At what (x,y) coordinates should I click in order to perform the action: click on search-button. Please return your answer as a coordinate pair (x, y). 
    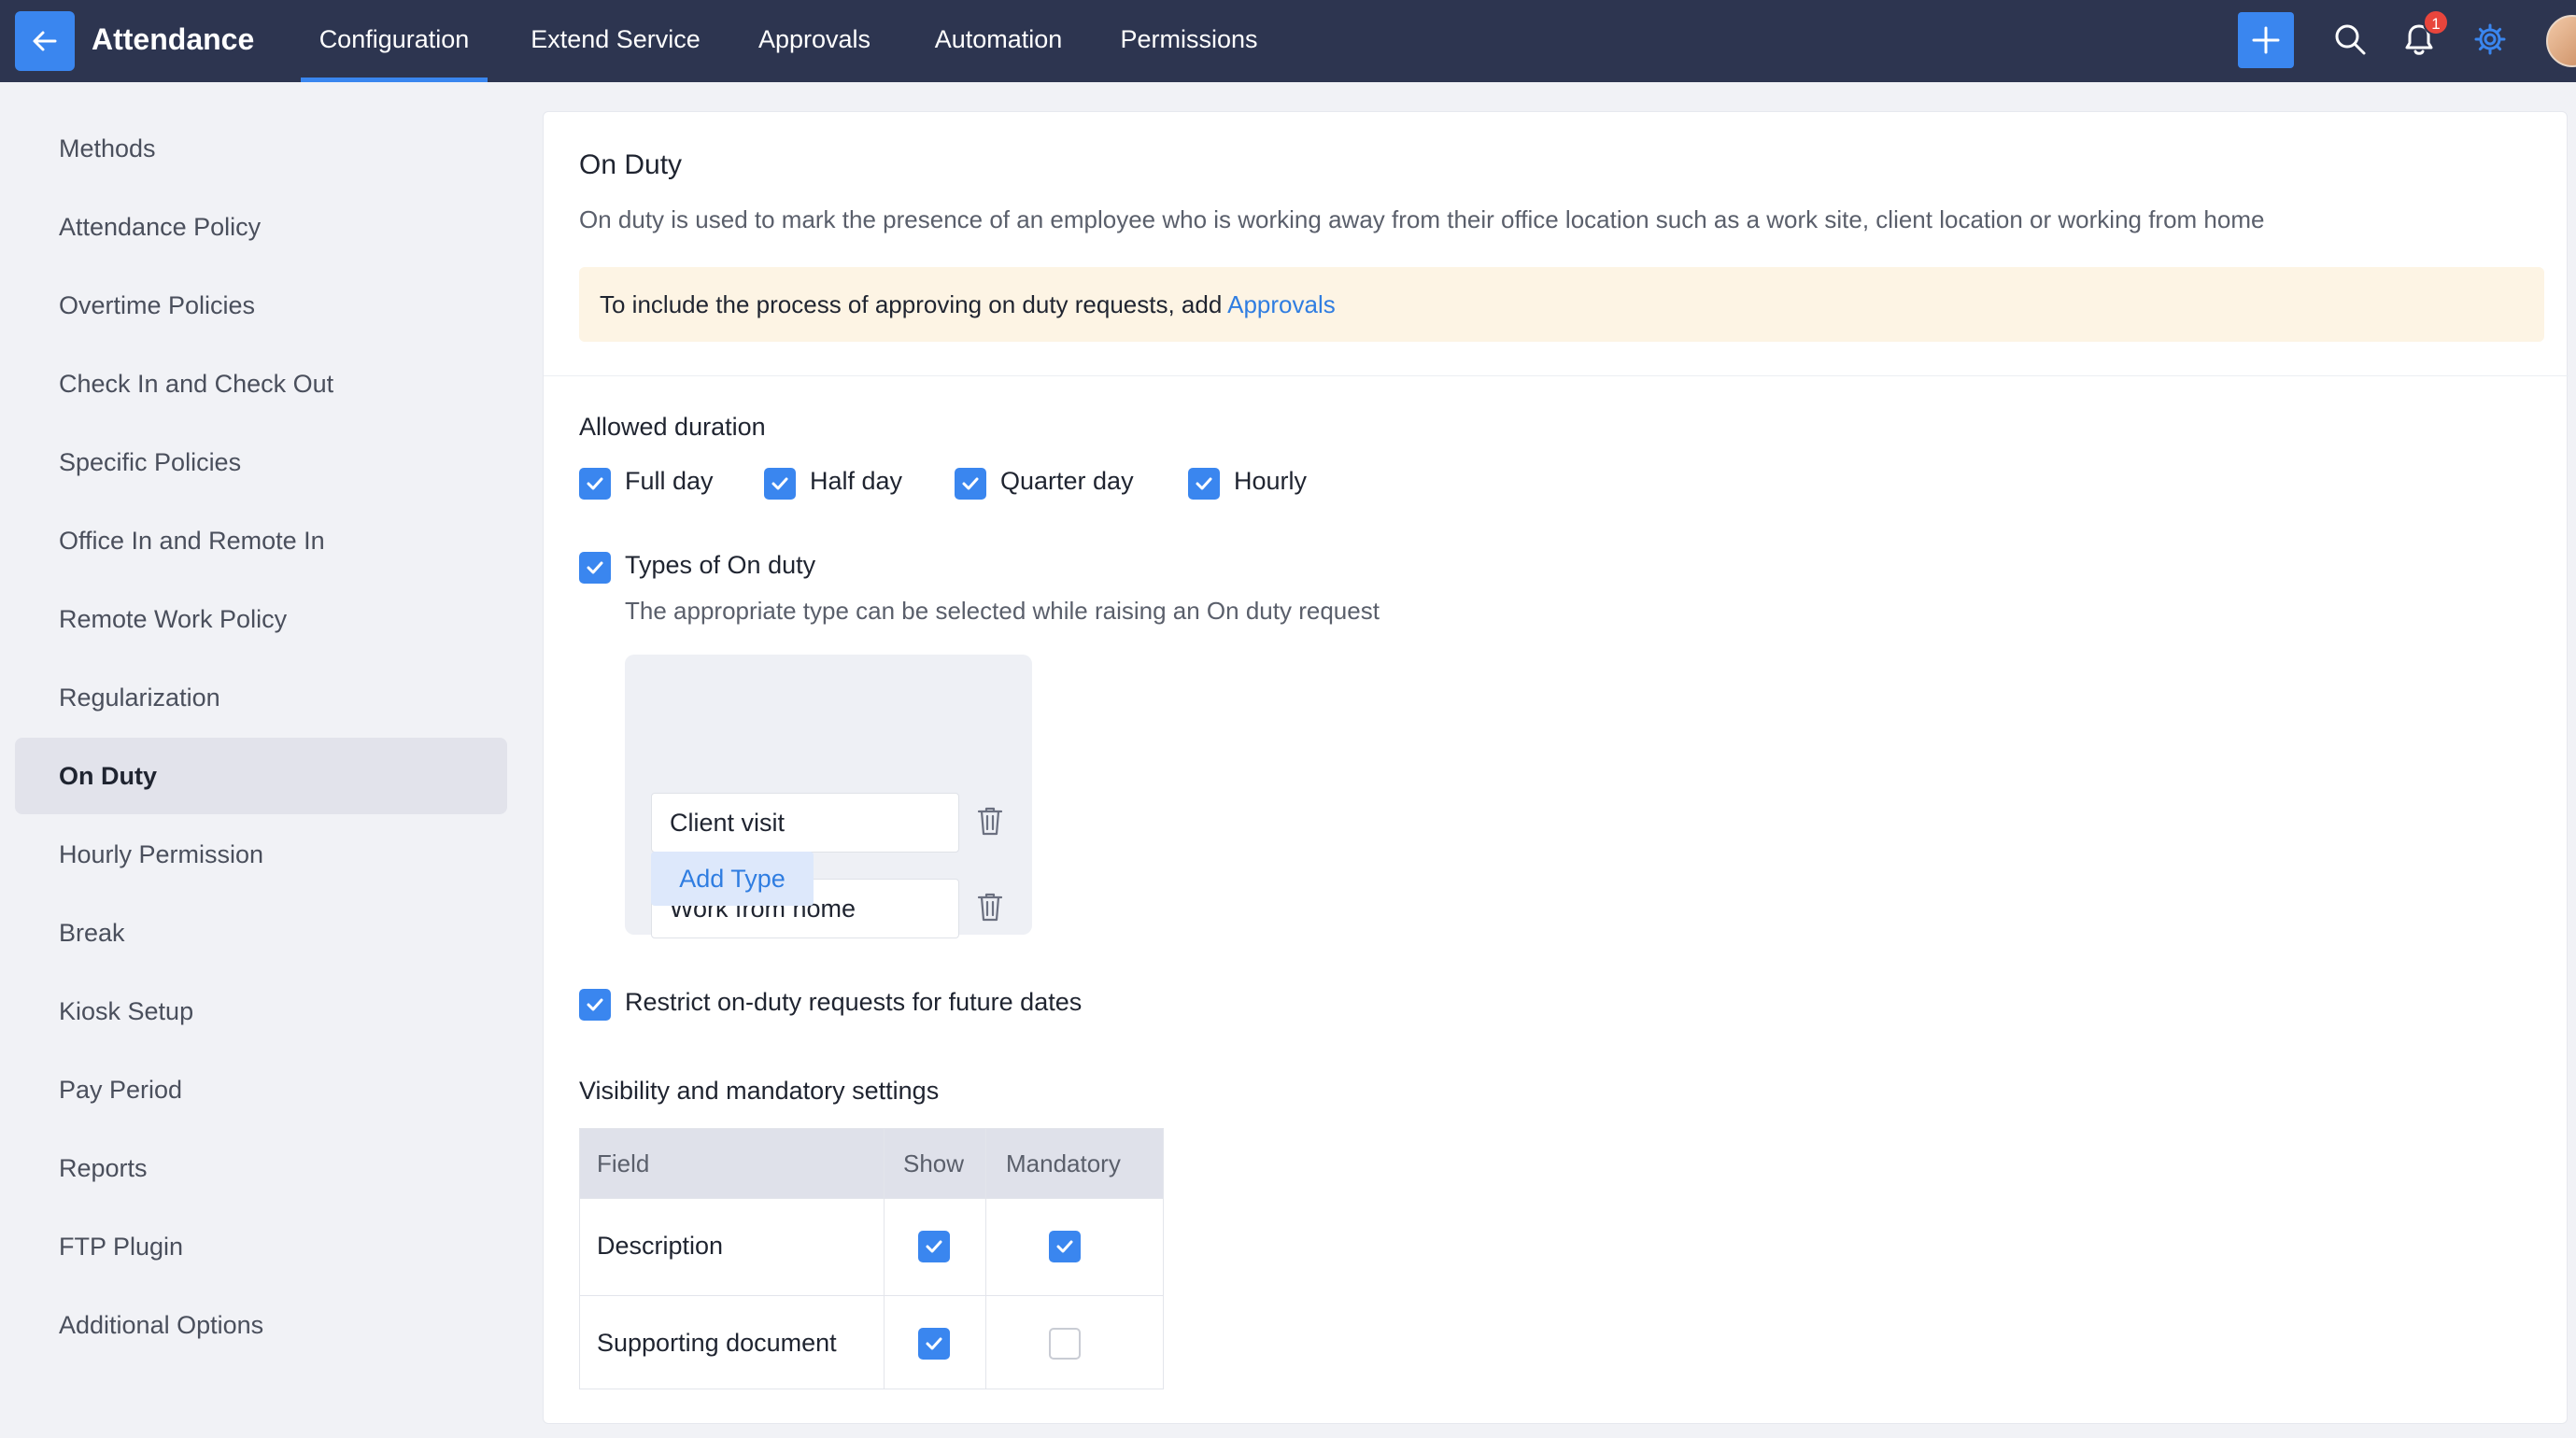
    Looking at the image, I should click on (2350, 39).